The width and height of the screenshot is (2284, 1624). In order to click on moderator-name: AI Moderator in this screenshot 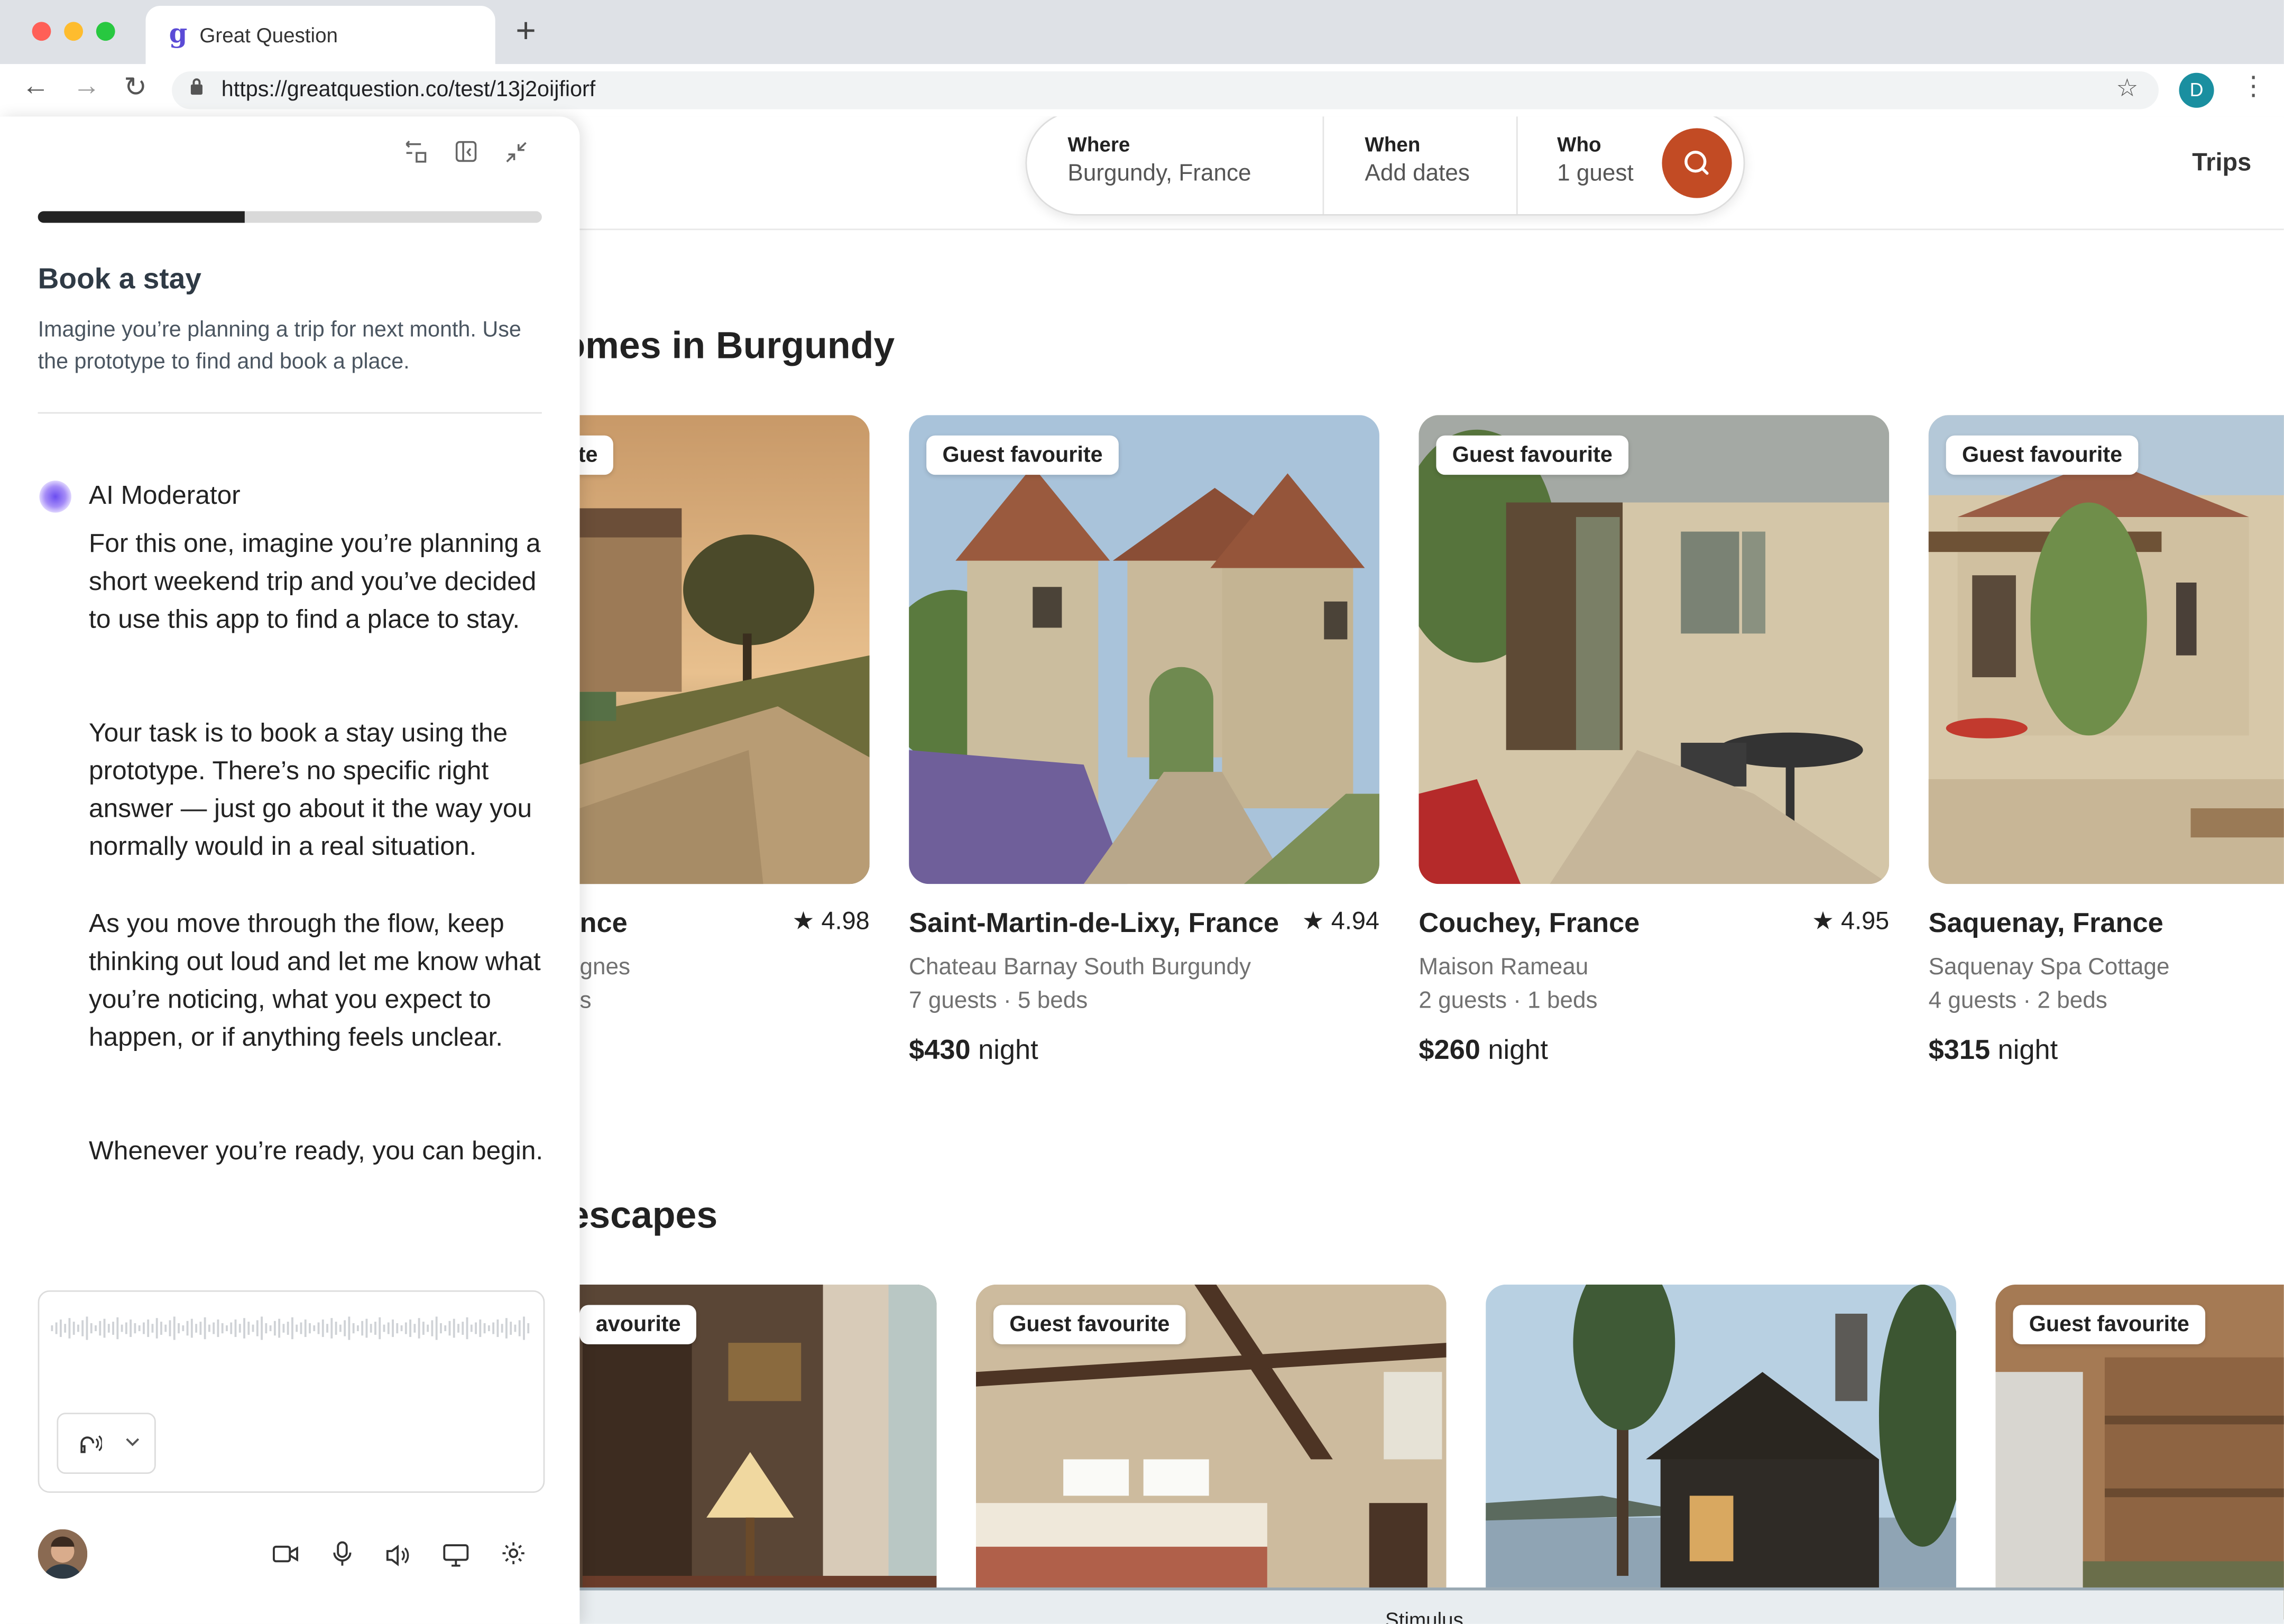, I will do `click(165, 495)`.